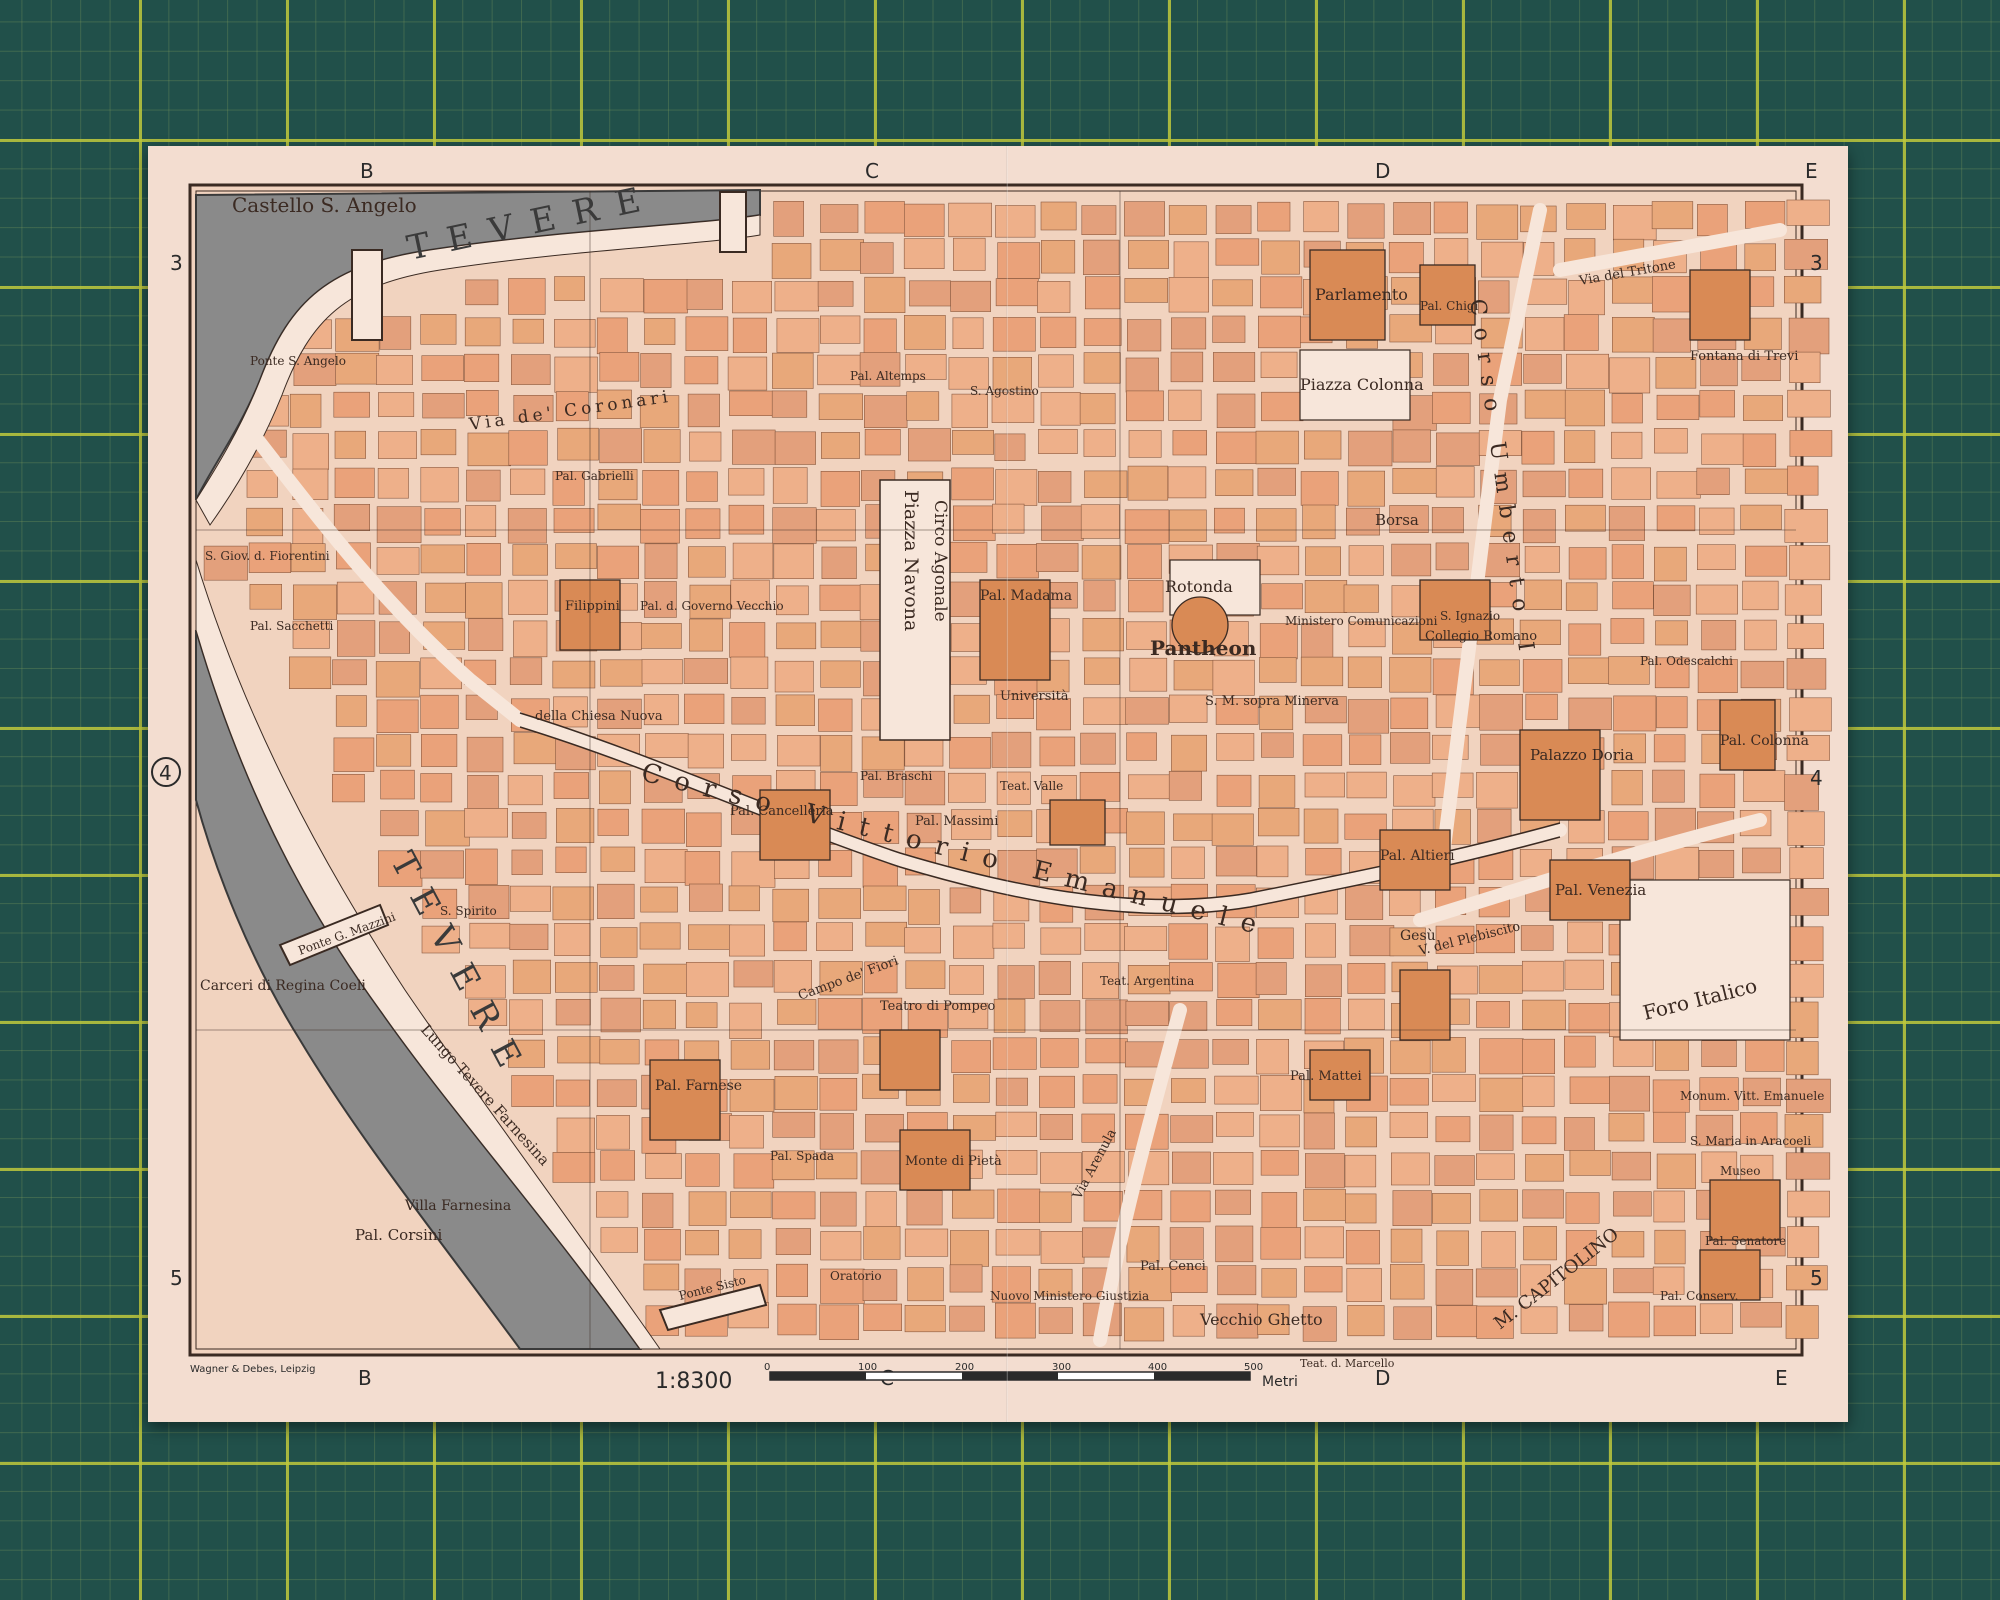 This screenshot has width=2000, height=1600. Describe the element at coordinates (1470, 616) in the screenshot. I see `label-s-ignazio: S. Ignazio` at that location.